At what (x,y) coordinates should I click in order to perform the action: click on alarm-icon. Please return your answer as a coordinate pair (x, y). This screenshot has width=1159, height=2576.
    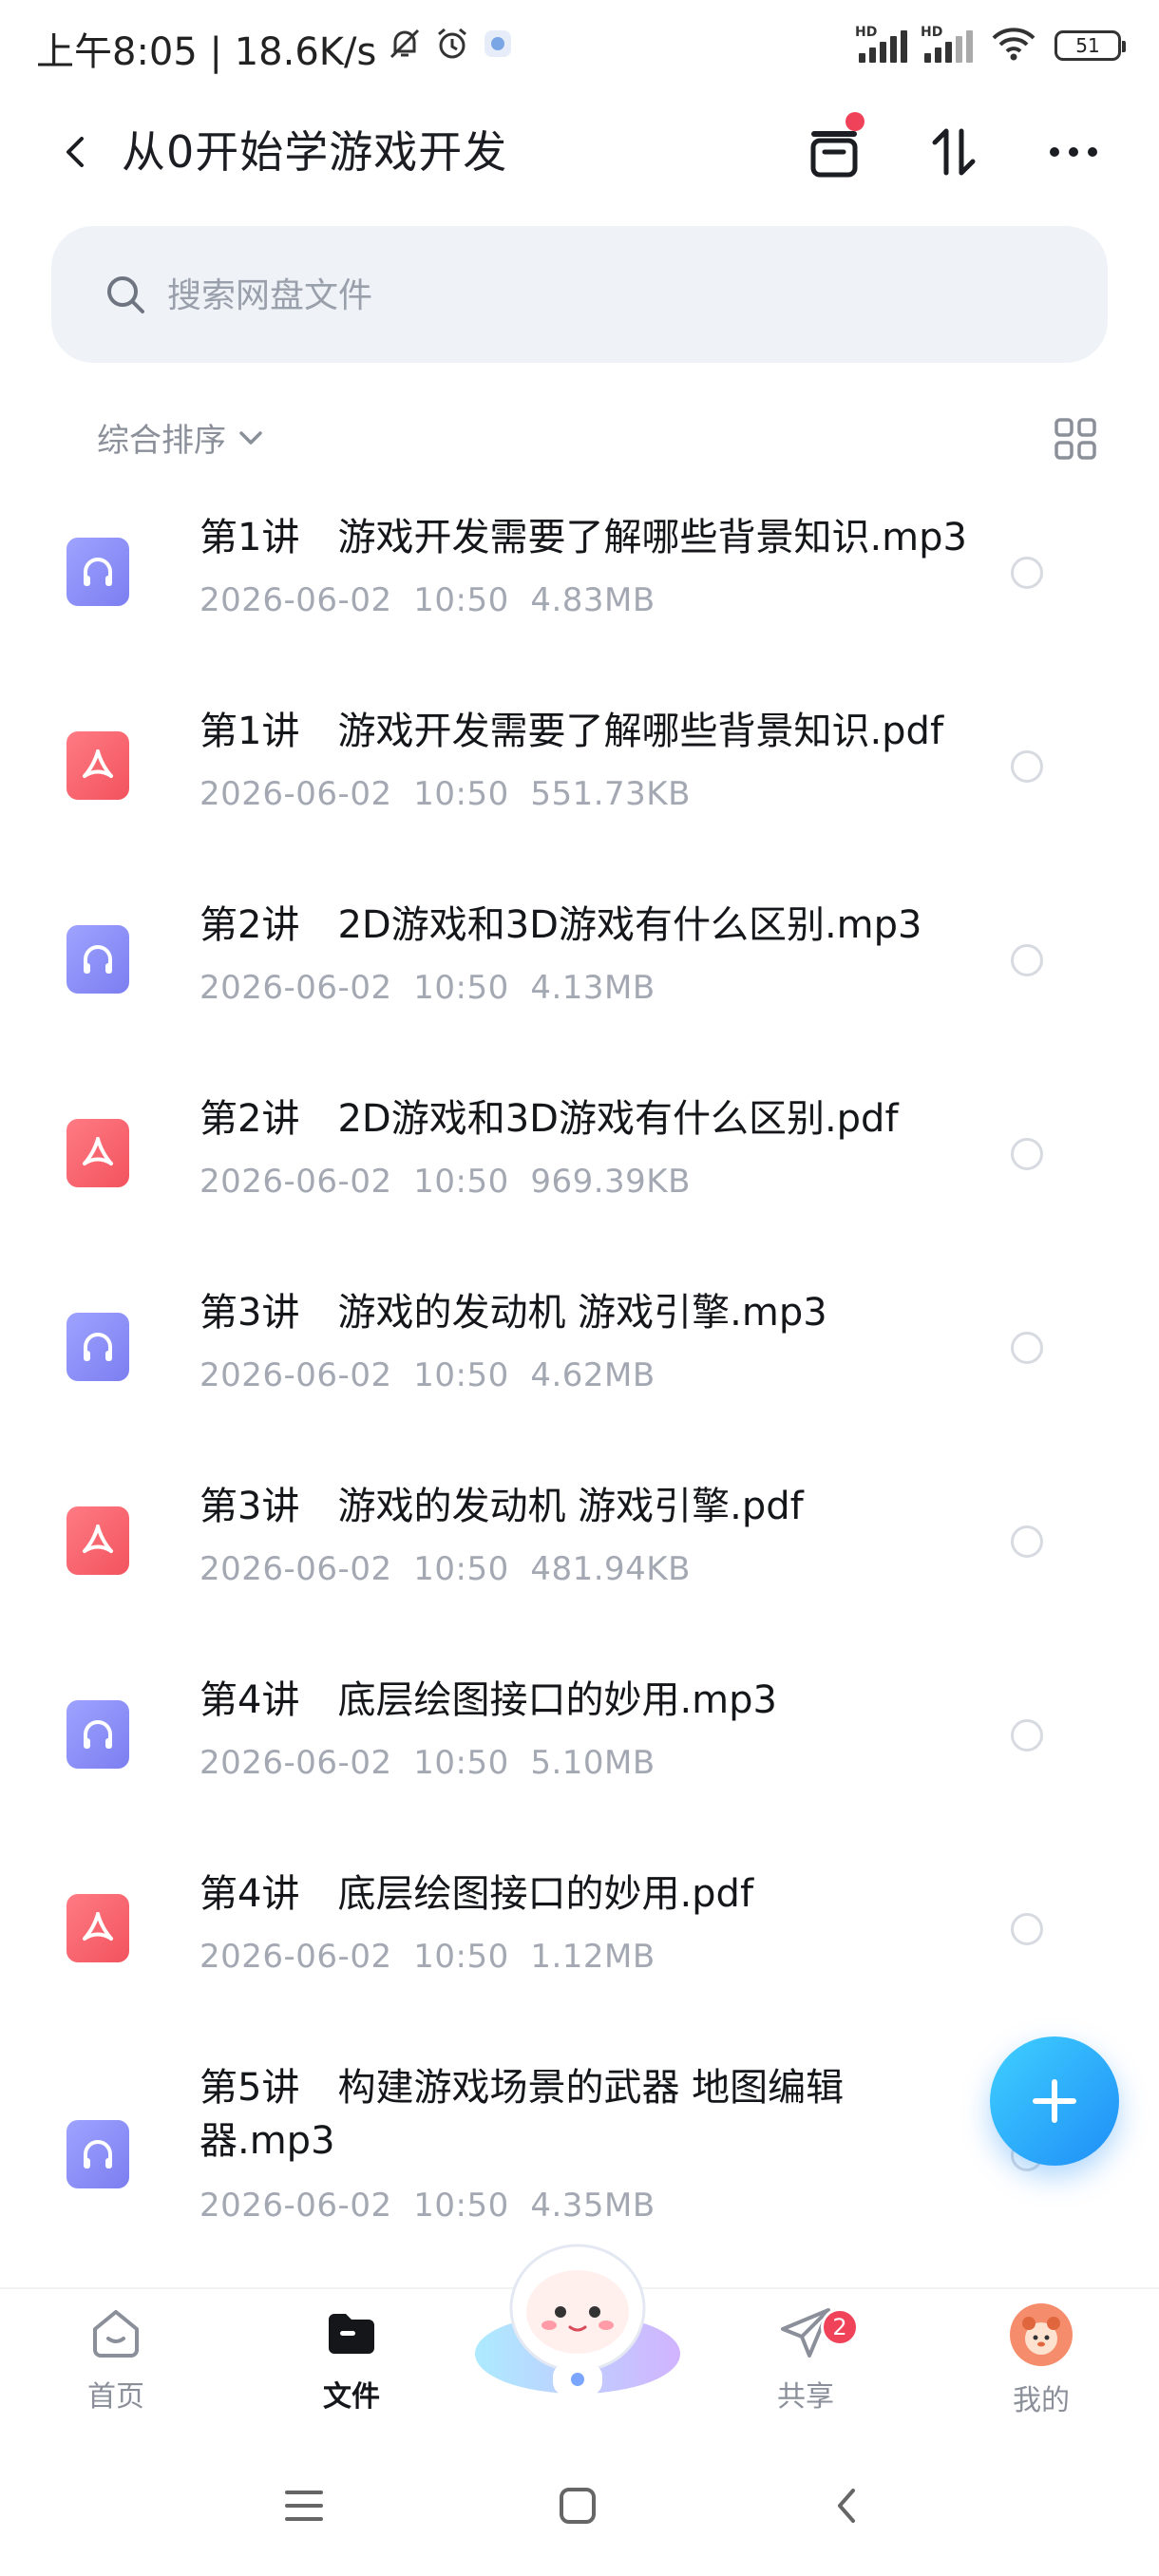
    Looking at the image, I should click on (452, 48).